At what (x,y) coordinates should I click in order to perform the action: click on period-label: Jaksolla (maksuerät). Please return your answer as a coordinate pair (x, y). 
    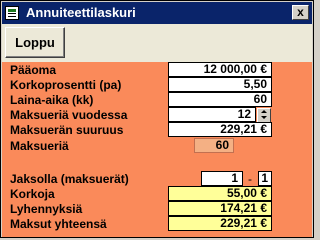
    Looking at the image, I should click on (69, 179).